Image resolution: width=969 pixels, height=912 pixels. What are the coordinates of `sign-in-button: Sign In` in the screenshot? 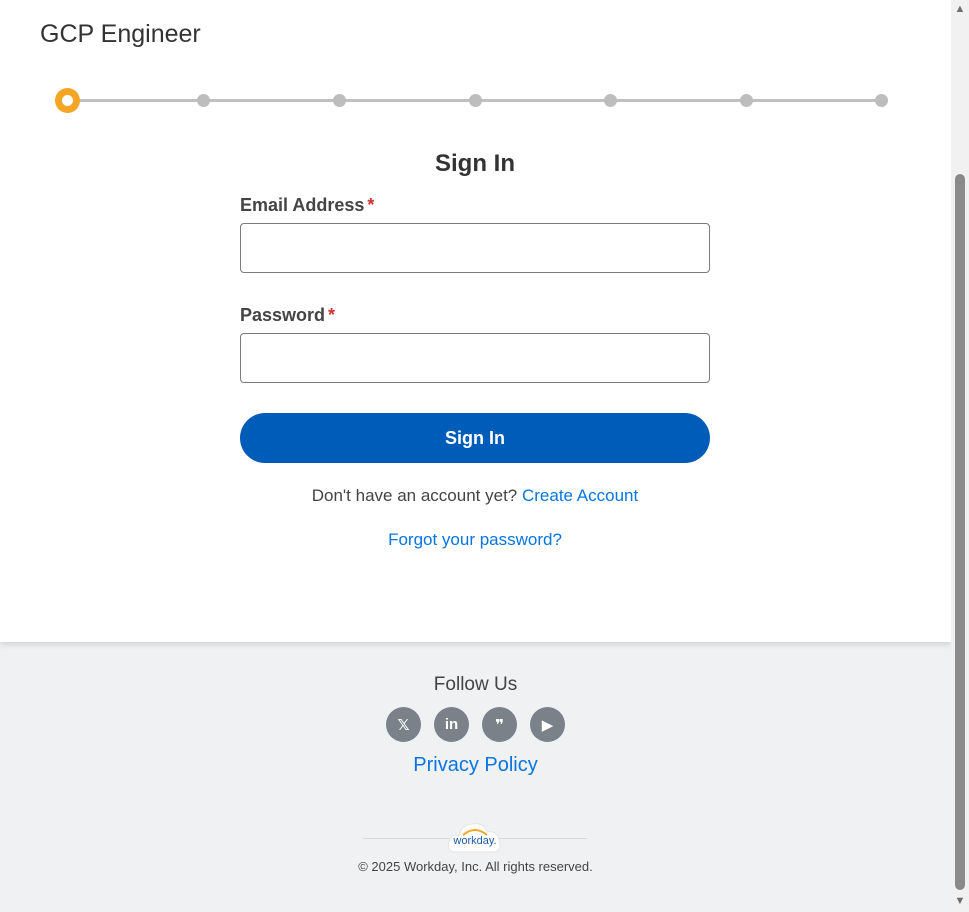 It's located at (475, 438).